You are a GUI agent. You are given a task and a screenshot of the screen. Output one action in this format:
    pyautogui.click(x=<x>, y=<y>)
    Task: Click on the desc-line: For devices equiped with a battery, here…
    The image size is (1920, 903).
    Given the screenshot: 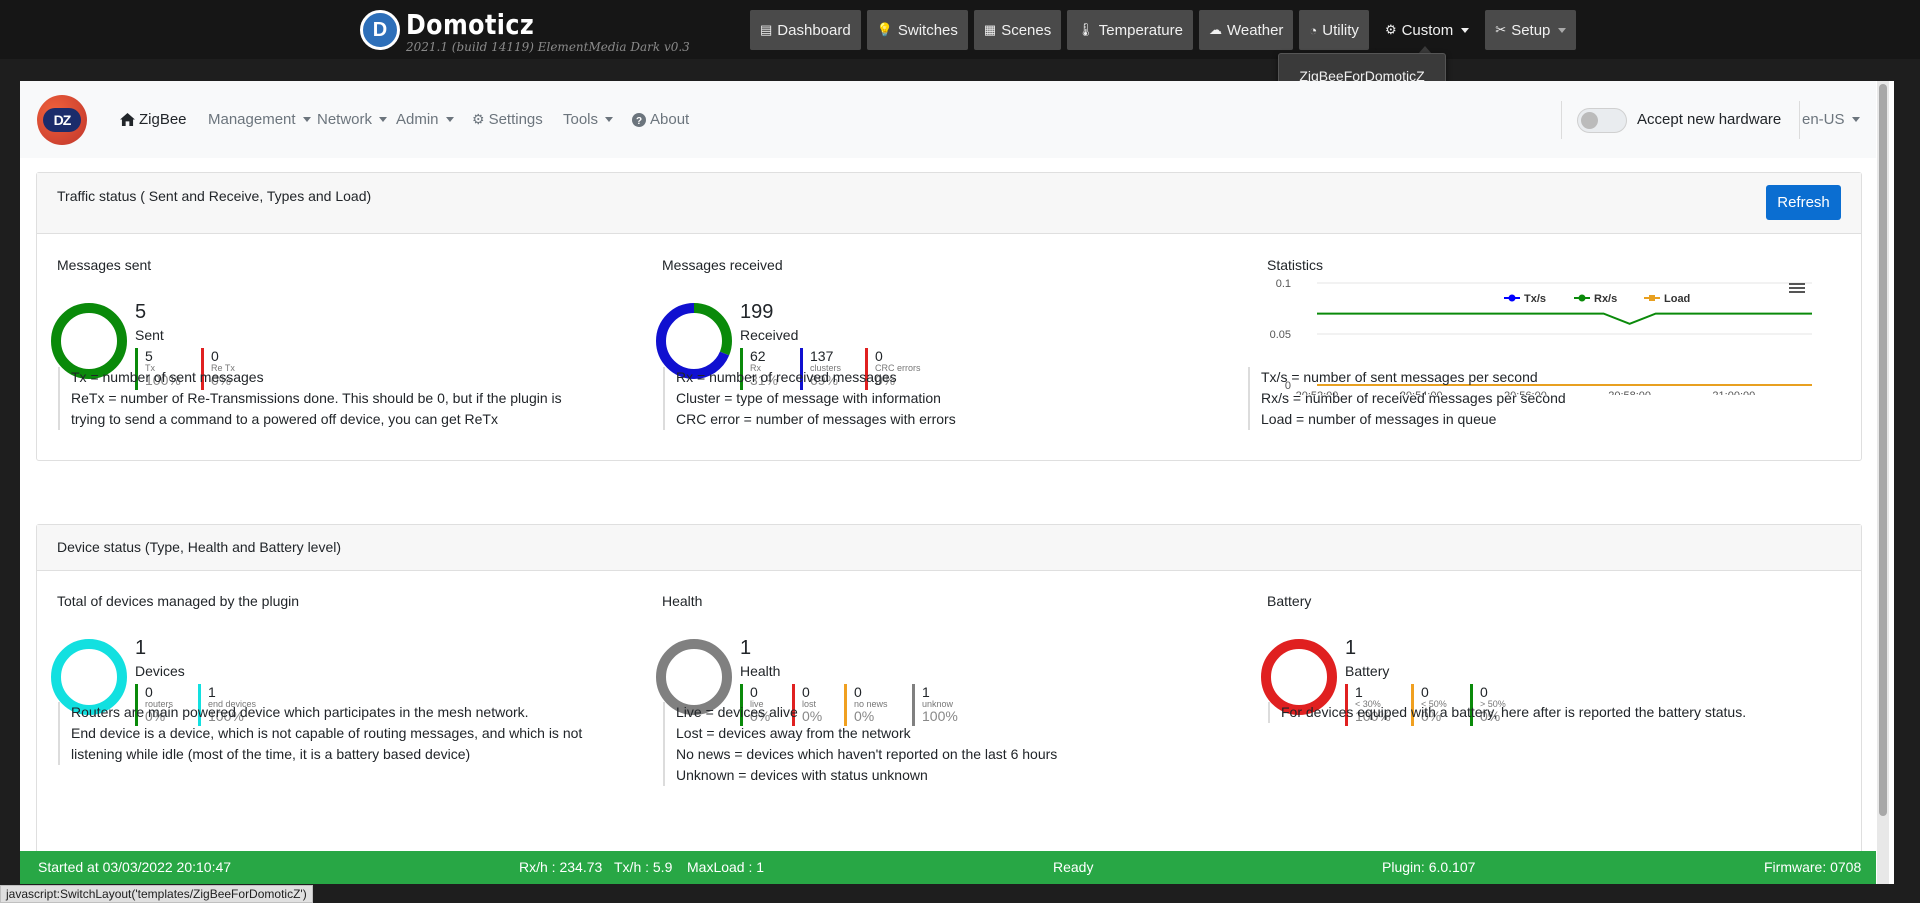 What is the action you would take?
    pyautogui.click(x=1514, y=712)
    